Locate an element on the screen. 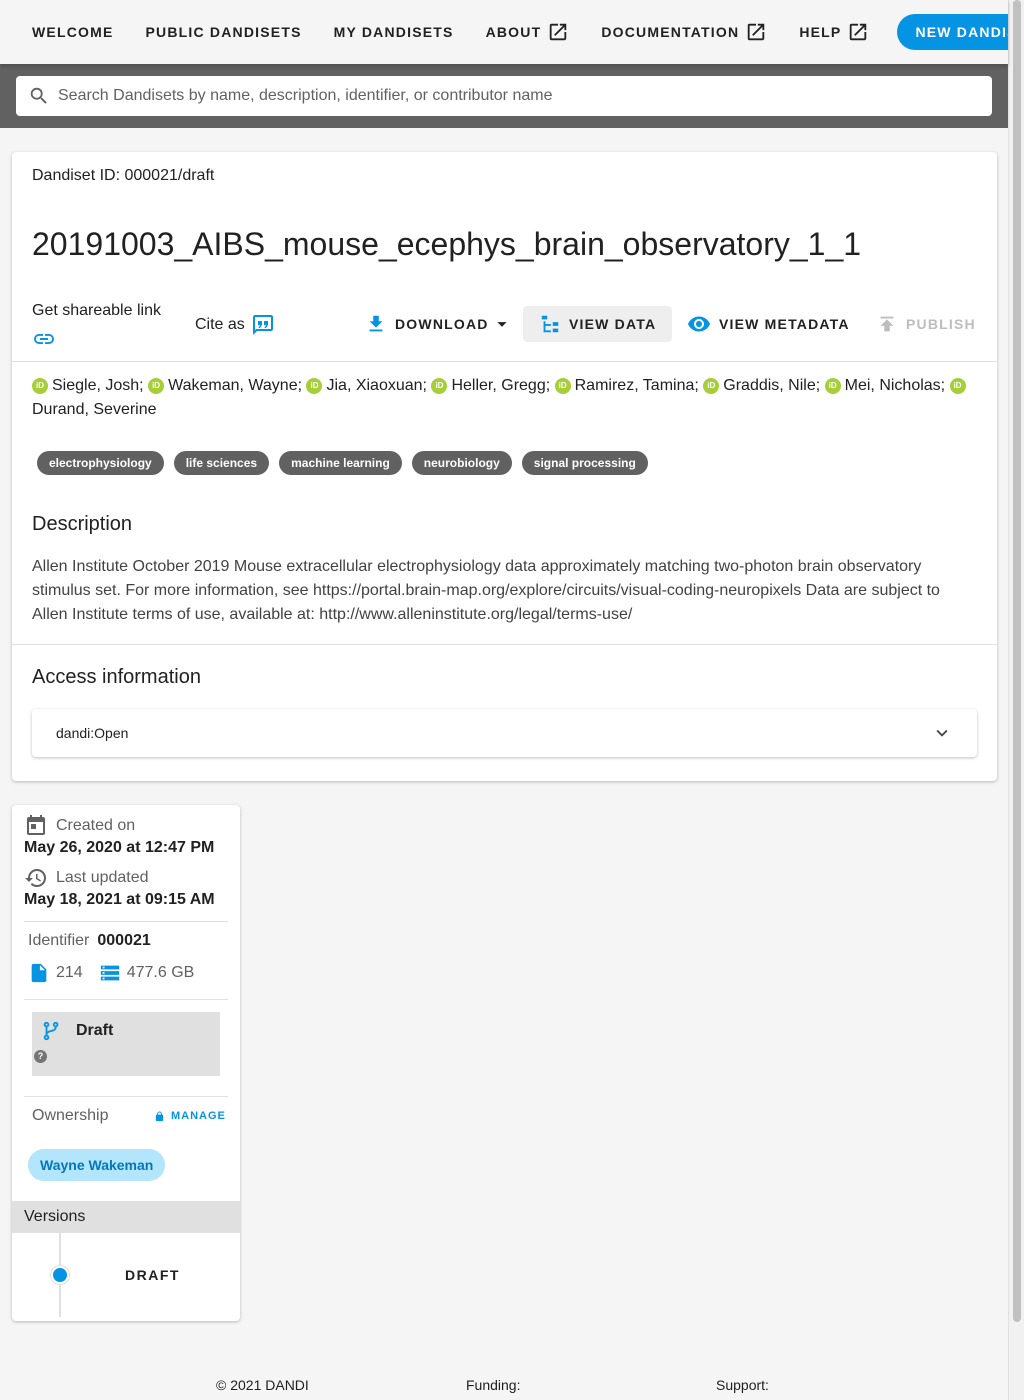 The image size is (1024, 1400). nav-documentation-label: DOCUMENTATION is located at coordinates (670, 32).